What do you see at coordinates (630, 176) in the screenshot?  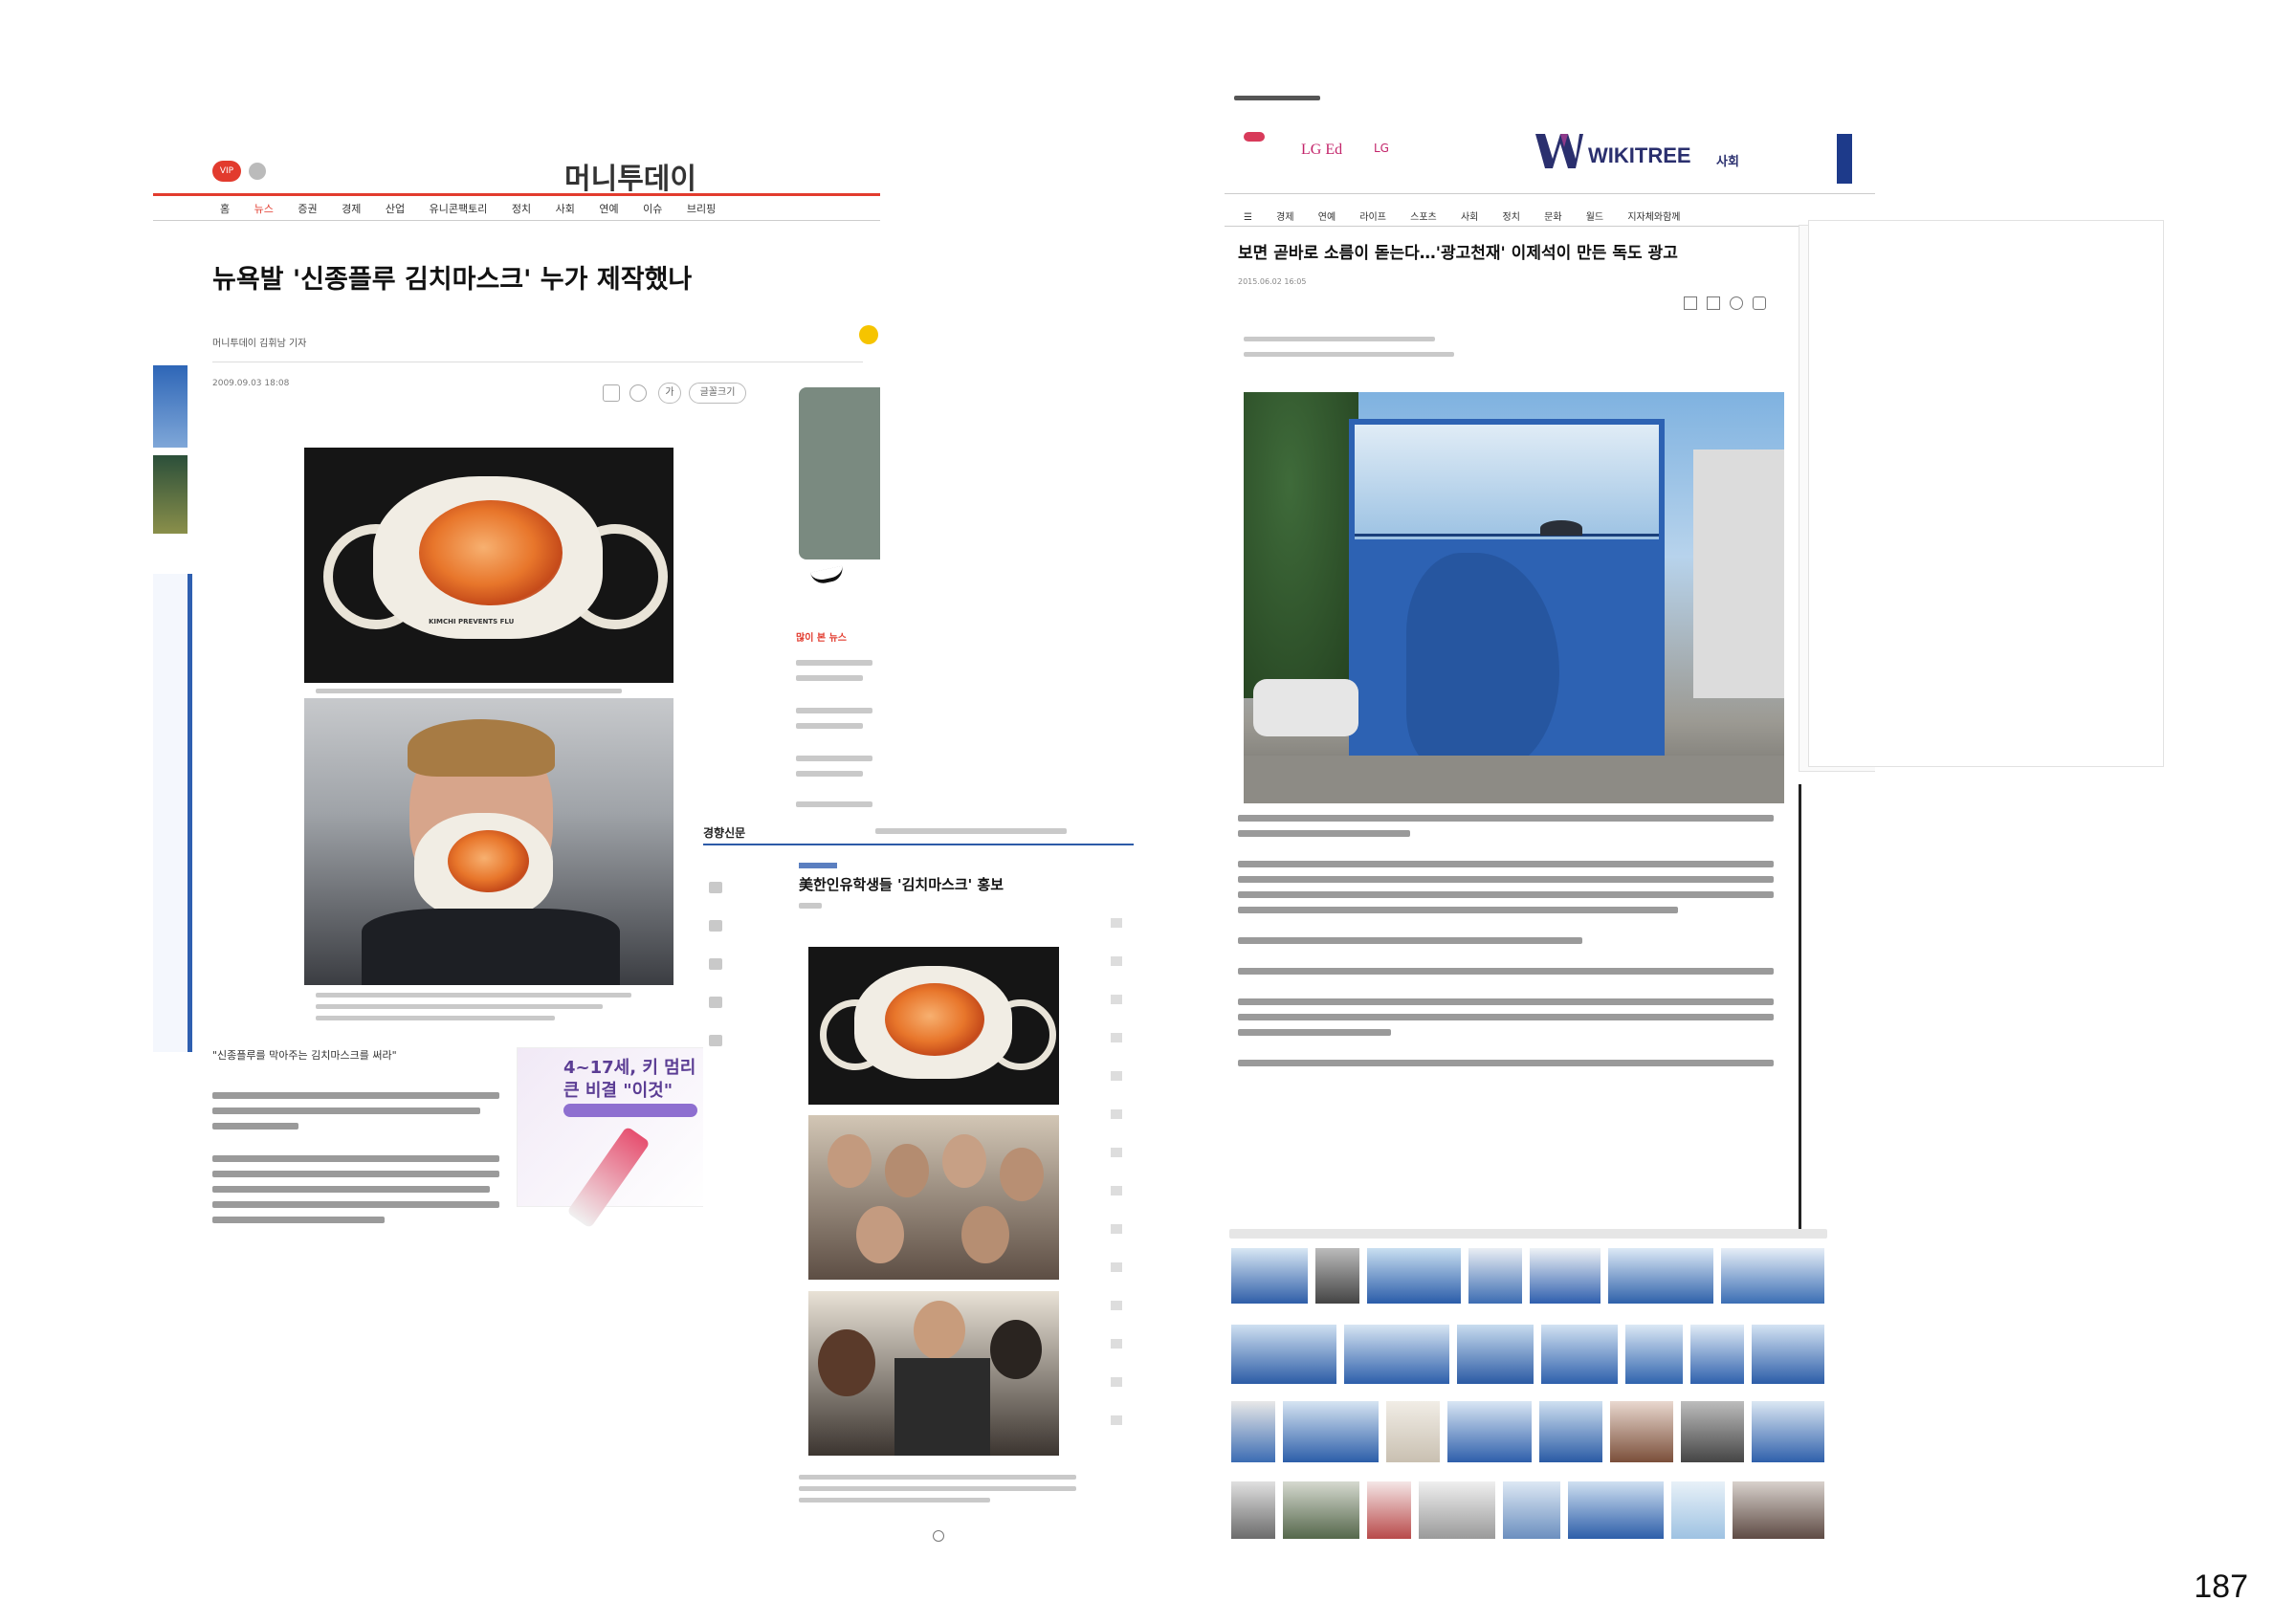 I see `site-logo: 머니투데이` at bounding box center [630, 176].